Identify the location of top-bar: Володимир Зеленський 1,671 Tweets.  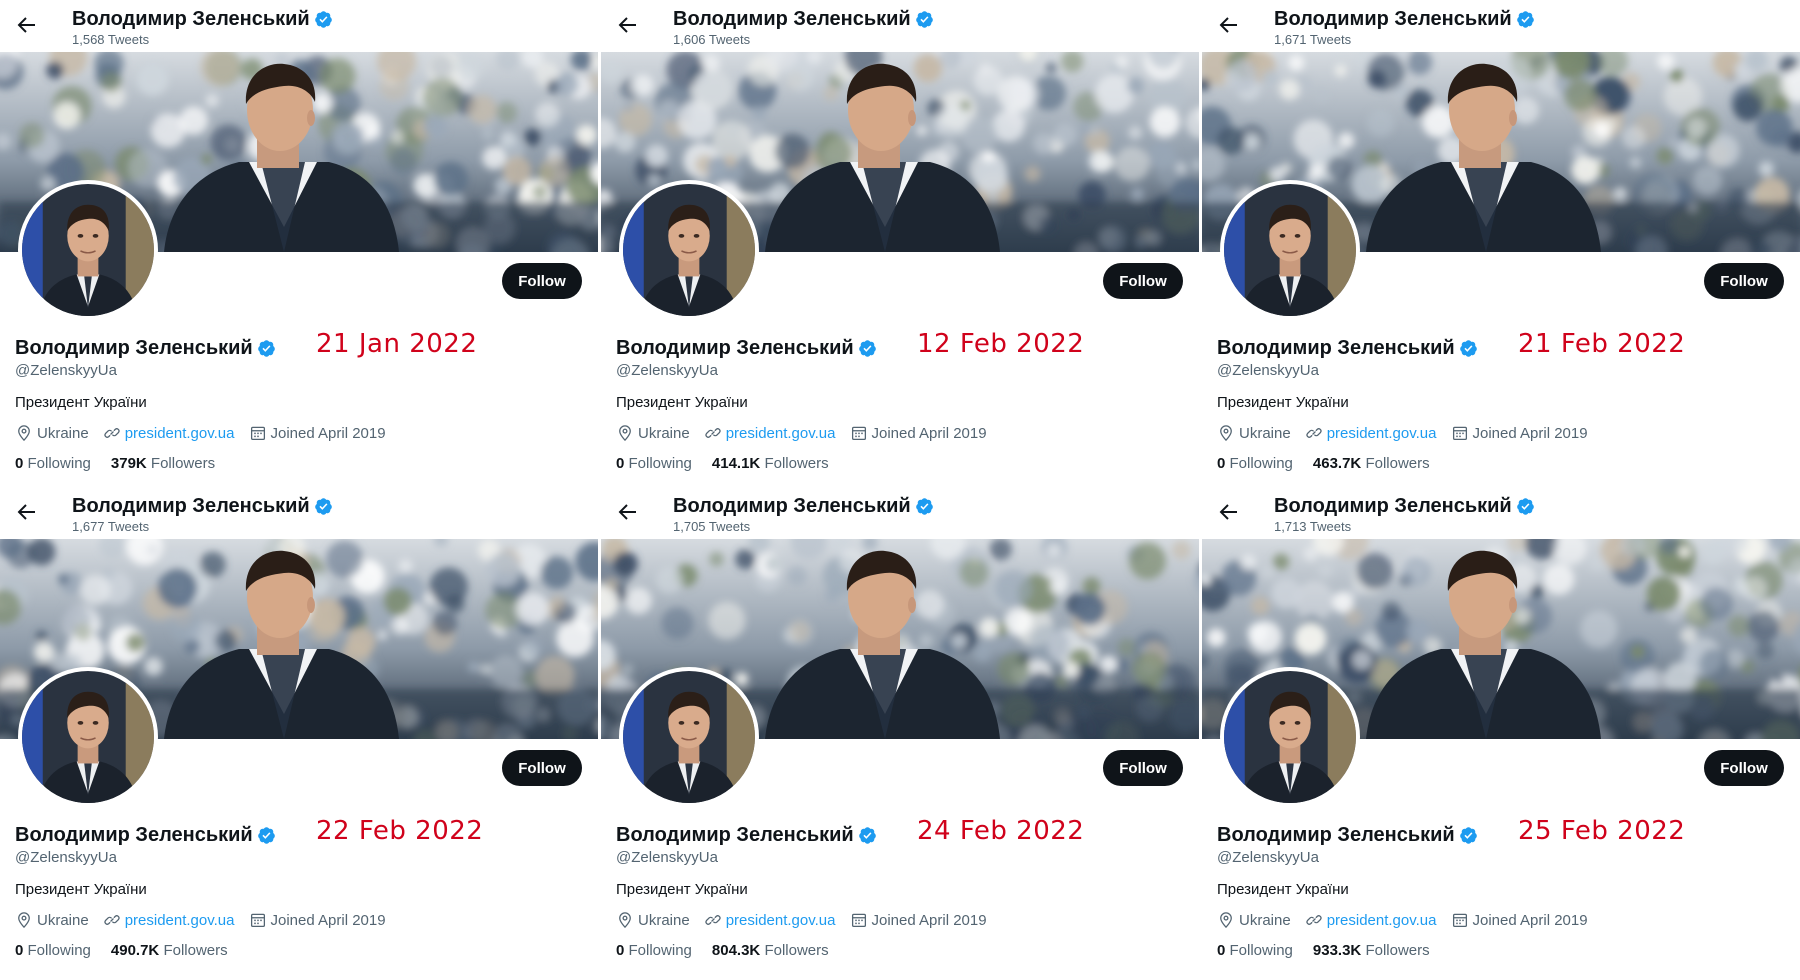
(1501, 26).